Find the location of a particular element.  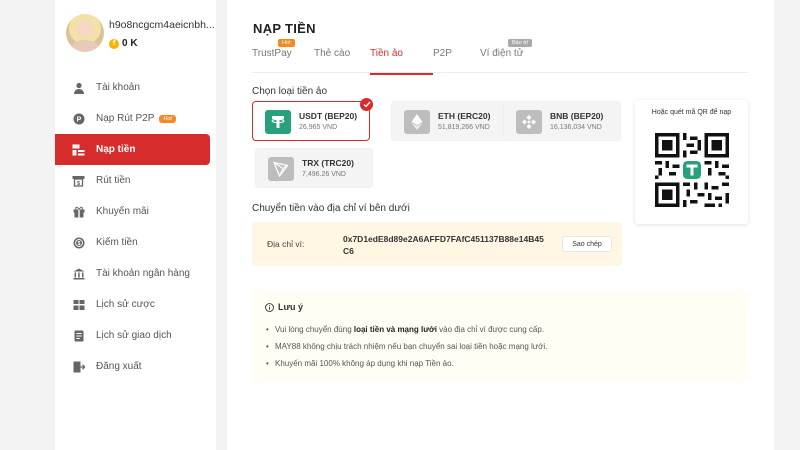

sidebar-item-label: Đăng xuất is located at coordinates (119, 366).